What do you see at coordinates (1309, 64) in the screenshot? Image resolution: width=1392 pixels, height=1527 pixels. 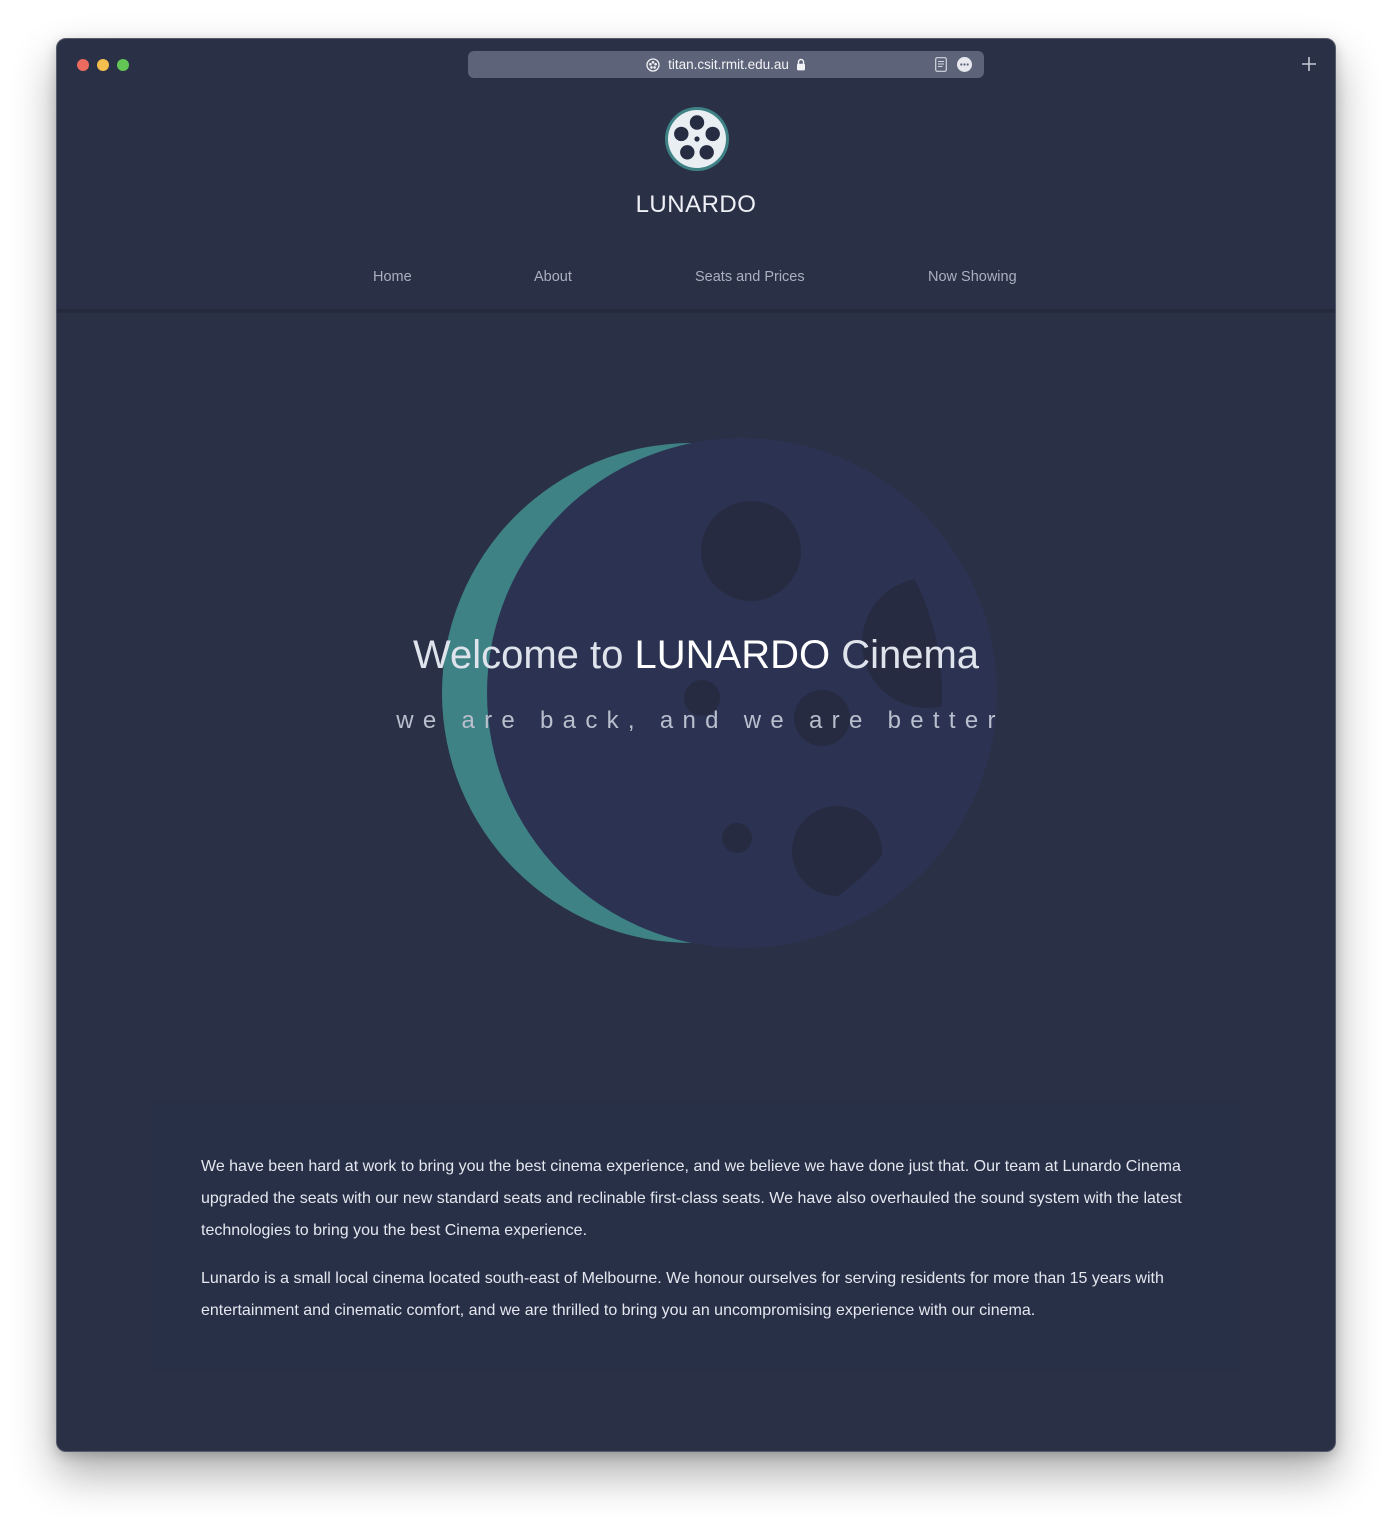 I see `new-tab-icon` at bounding box center [1309, 64].